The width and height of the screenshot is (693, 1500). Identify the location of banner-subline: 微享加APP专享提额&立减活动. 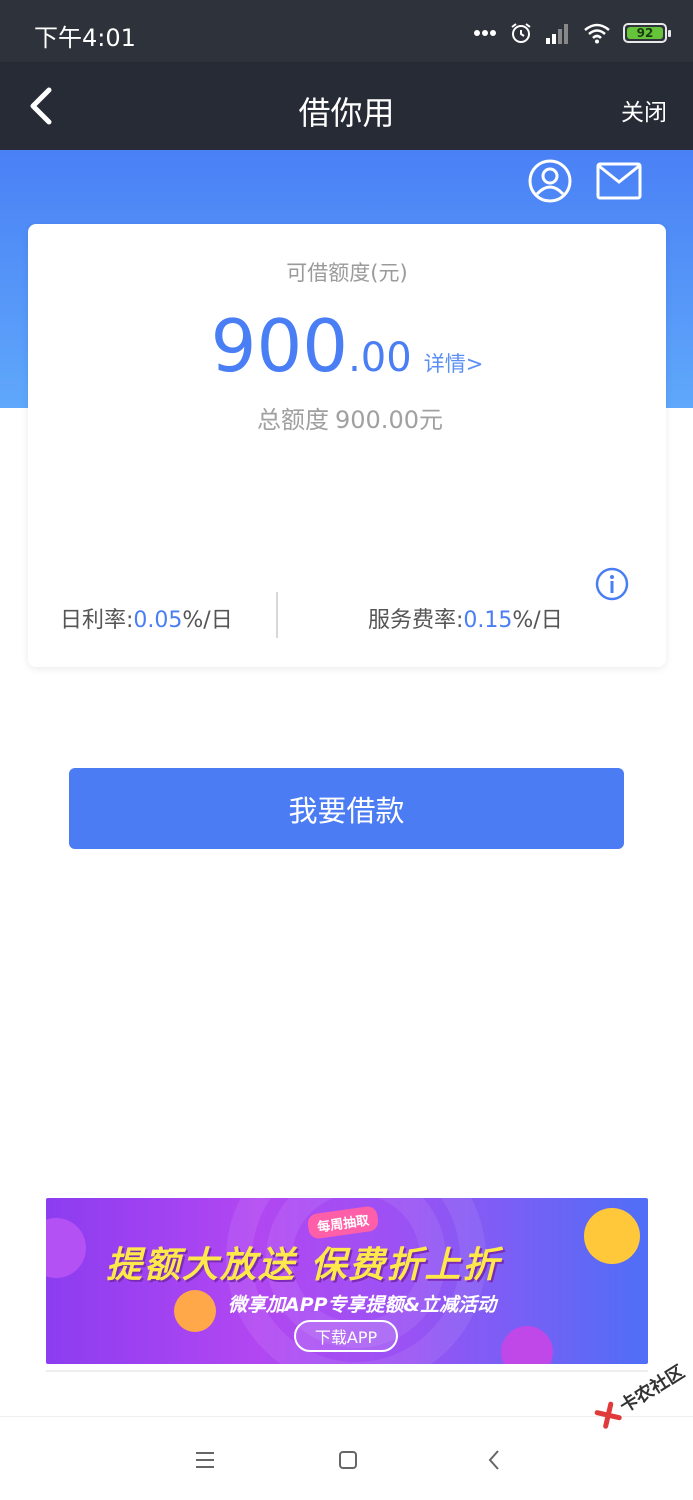
(362, 1305).